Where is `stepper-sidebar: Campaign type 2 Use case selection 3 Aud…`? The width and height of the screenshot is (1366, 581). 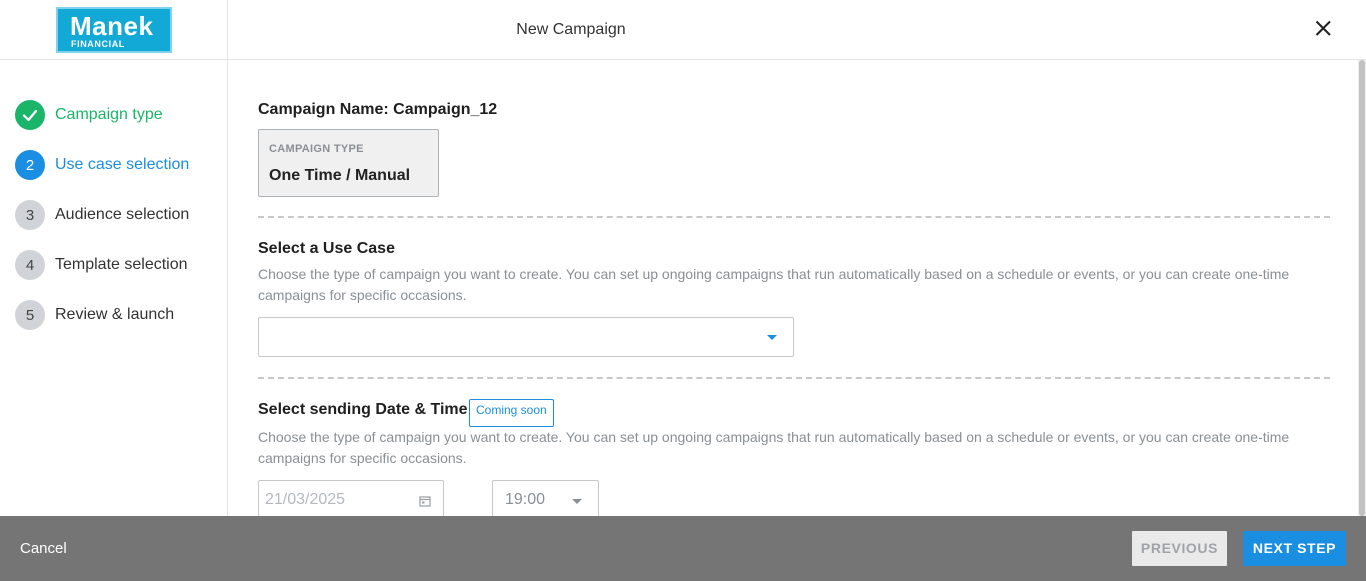 stepper-sidebar: Campaign type 2 Use case selection 3 Aud… is located at coordinates (114, 288).